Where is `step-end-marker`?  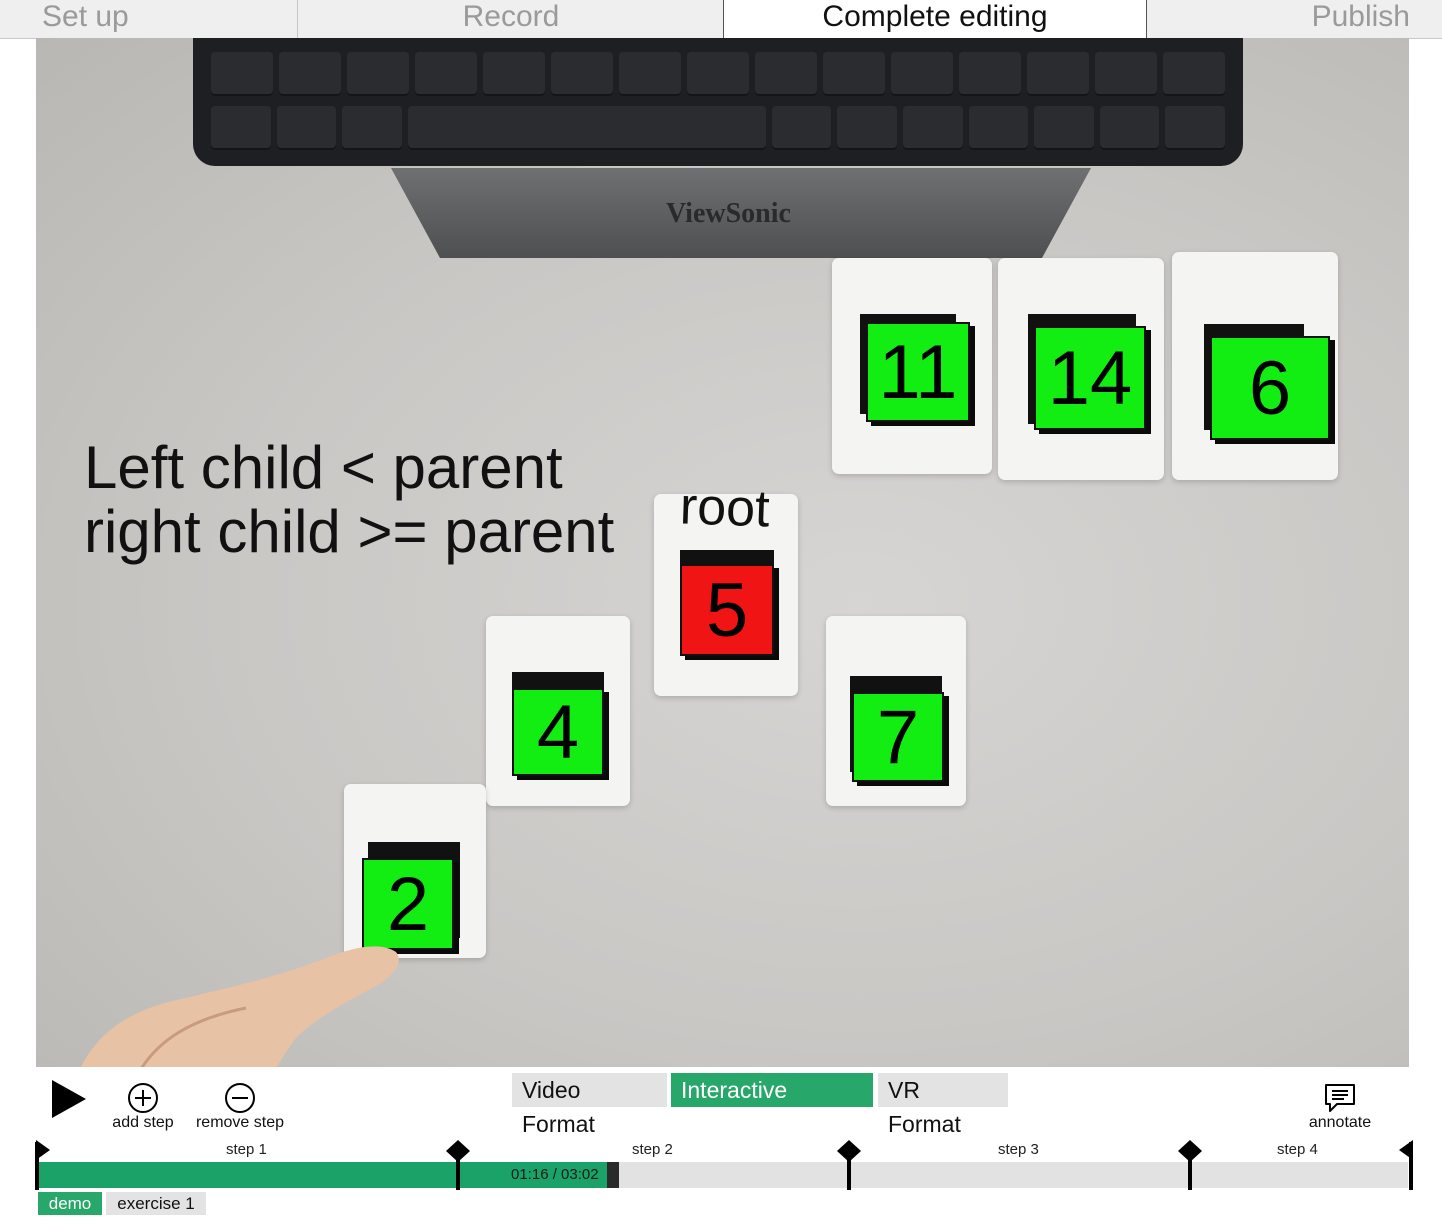
step-end-marker is located at coordinates (1406, 1166).